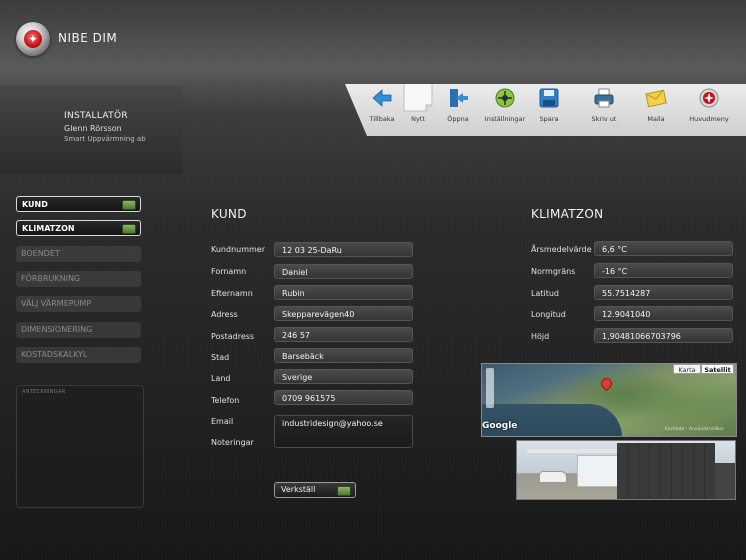 The image size is (746, 560). What do you see at coordinates (229, 271) in the screenshot?
I see `field-label-fornamn: Fornamn` at bounding box center [229, 271].